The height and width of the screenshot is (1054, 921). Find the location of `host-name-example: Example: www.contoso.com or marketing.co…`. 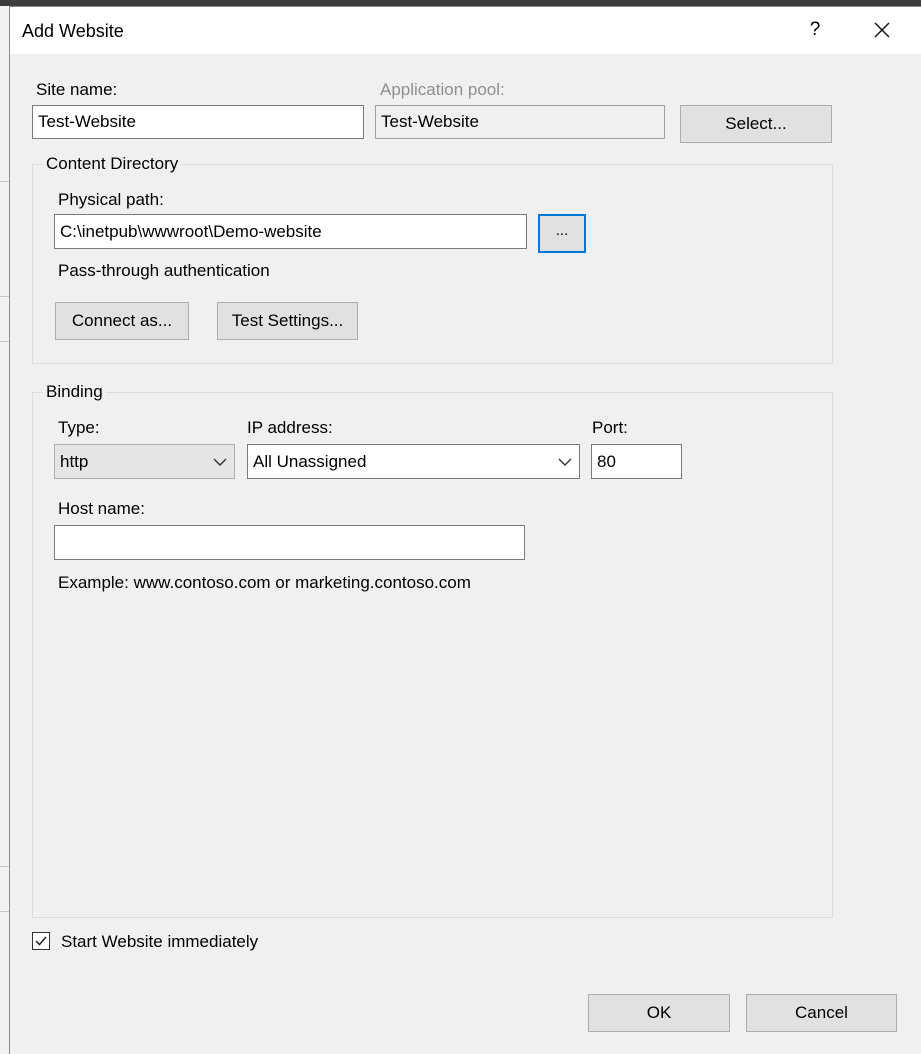

host-name-example: Example: www.contoso.com or marketing.co… is located at coordinates (264, 582).